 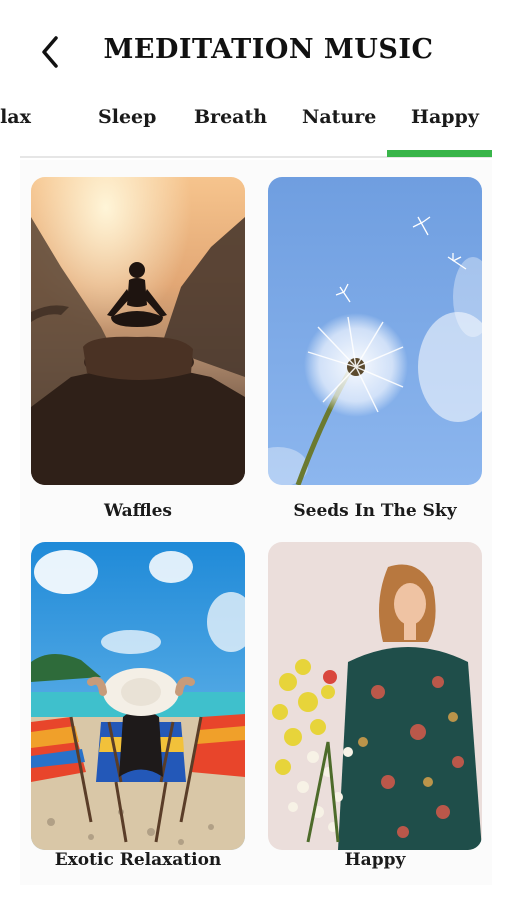 What do you see at coordinates (127, 117) in the screenshot?
I see `tab-sleep: Sleep` at bounding box center [127, 117].